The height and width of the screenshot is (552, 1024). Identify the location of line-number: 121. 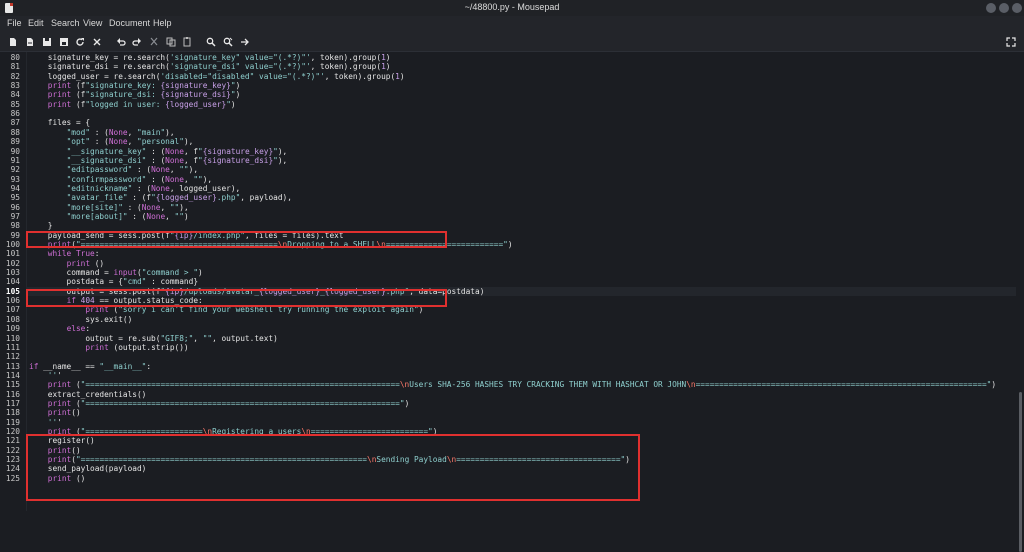
(12, 441).